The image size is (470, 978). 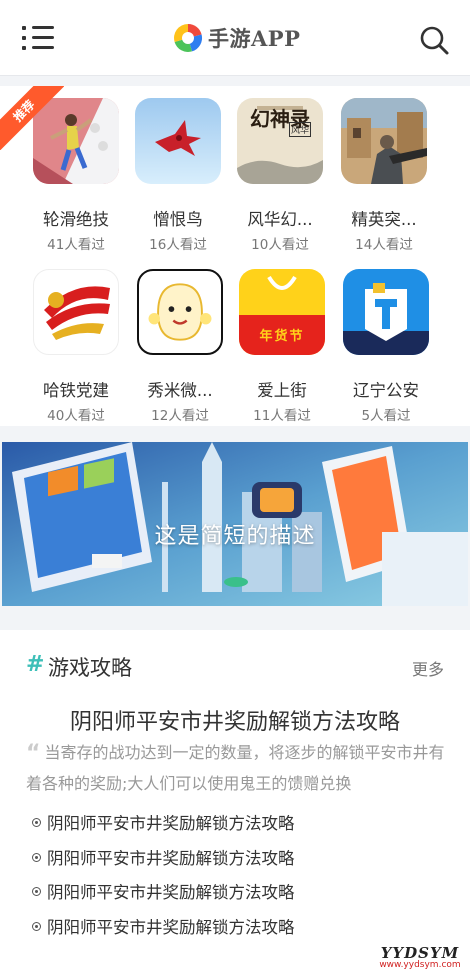 What do you see at coordinates (76, 141) in the screenshot?
I see `skate-game-icon` at bounding box center [76, 141].